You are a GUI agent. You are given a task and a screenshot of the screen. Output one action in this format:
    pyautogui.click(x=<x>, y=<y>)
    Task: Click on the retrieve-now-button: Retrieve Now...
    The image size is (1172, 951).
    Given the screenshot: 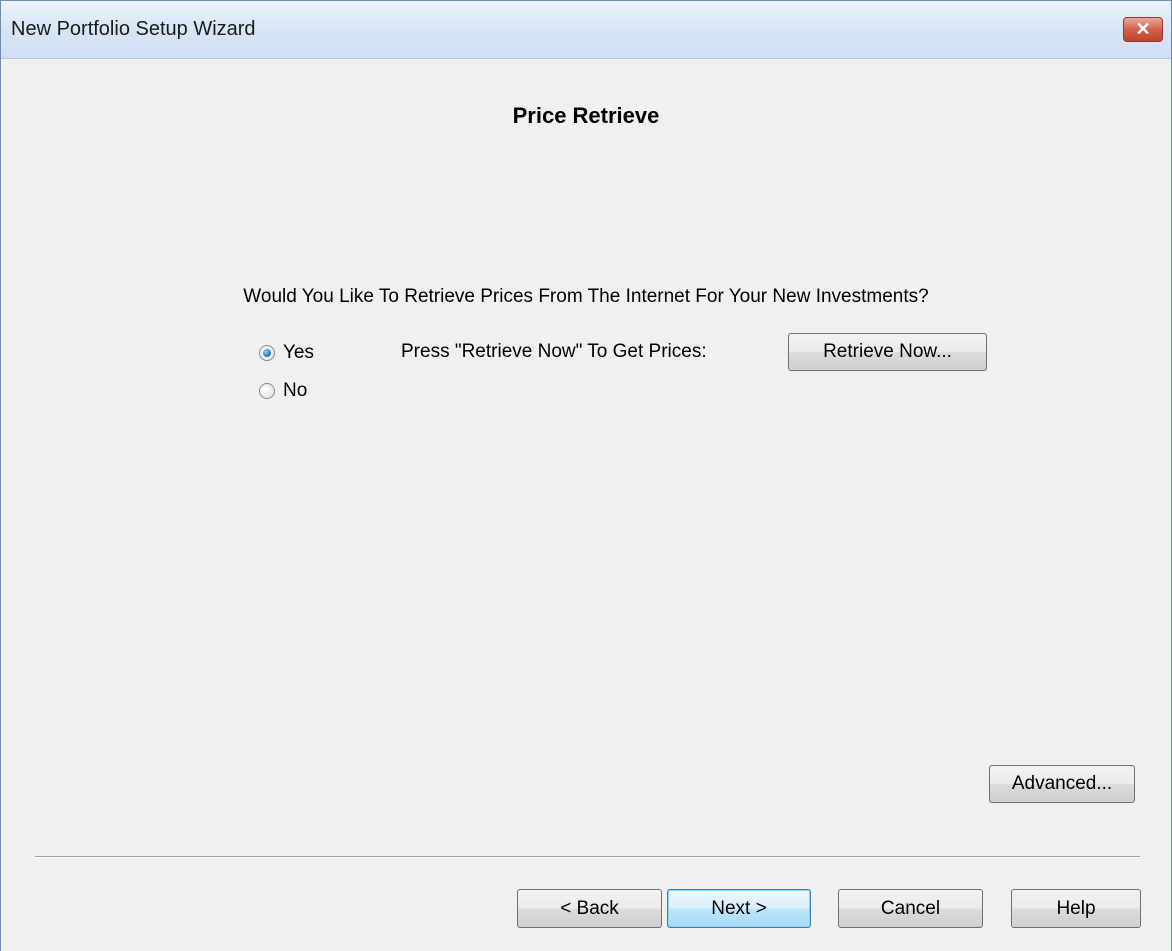 What is the action you would take?
    pyautogui.click(x=887, y=352)
    